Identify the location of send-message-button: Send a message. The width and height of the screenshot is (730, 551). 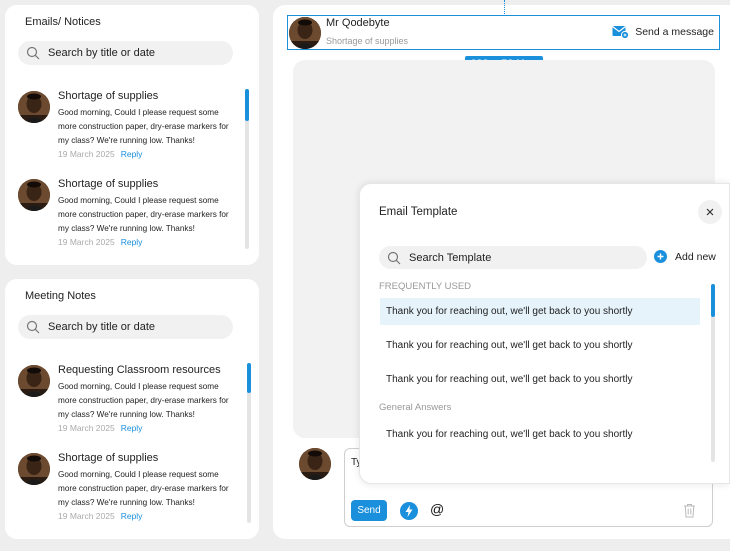
(663, 32).